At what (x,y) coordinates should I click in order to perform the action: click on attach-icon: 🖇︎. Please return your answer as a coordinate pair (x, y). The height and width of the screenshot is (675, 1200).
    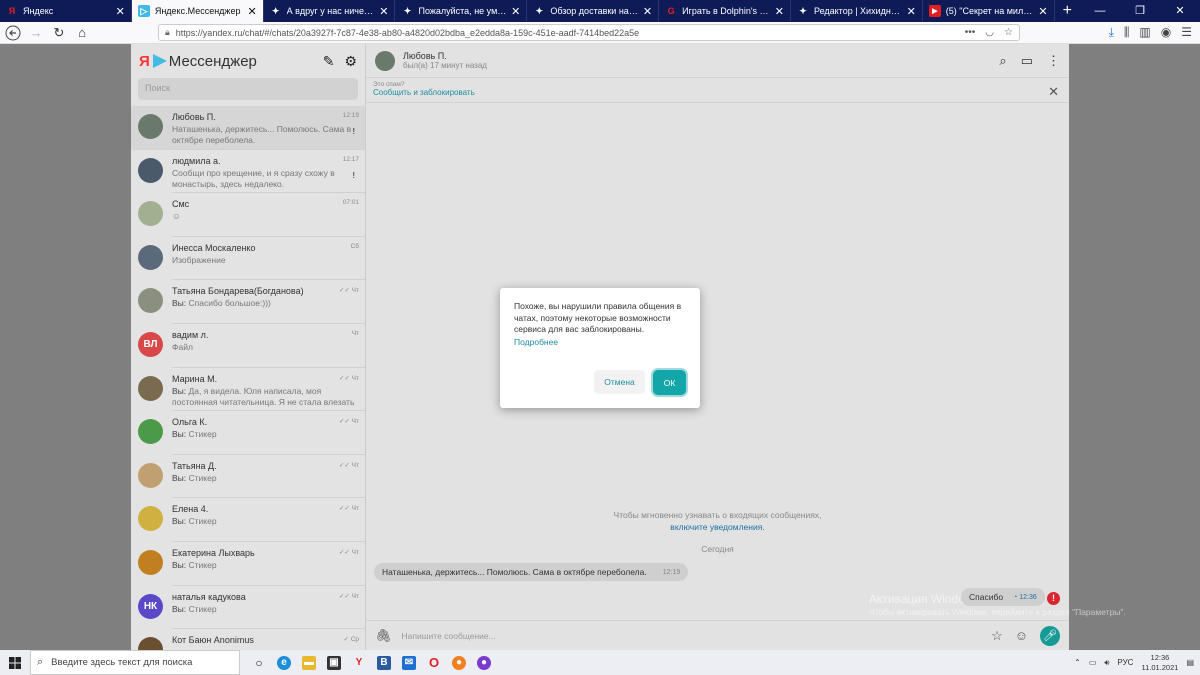
    Looking at the image, I should click on (383, 636).